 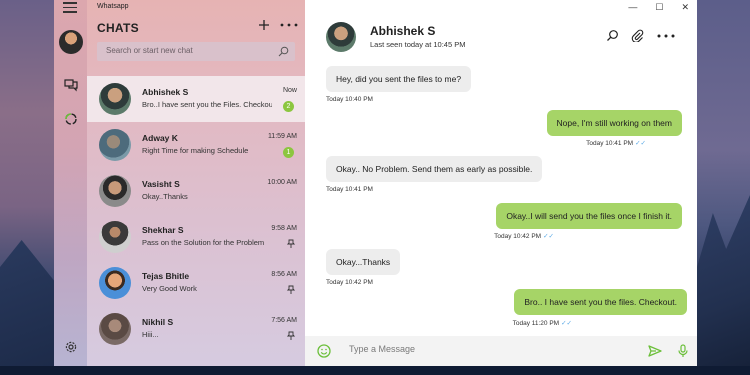 I want to click on send-icon, so click(x=655, y=351).